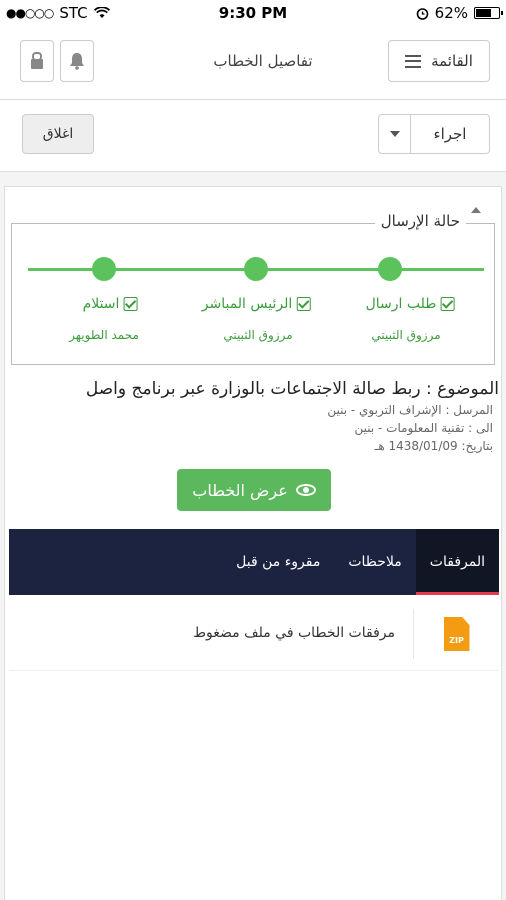 The height and width of the screenshot is (900, 506). I want to click on user-lock-icon, so click(37, 60).